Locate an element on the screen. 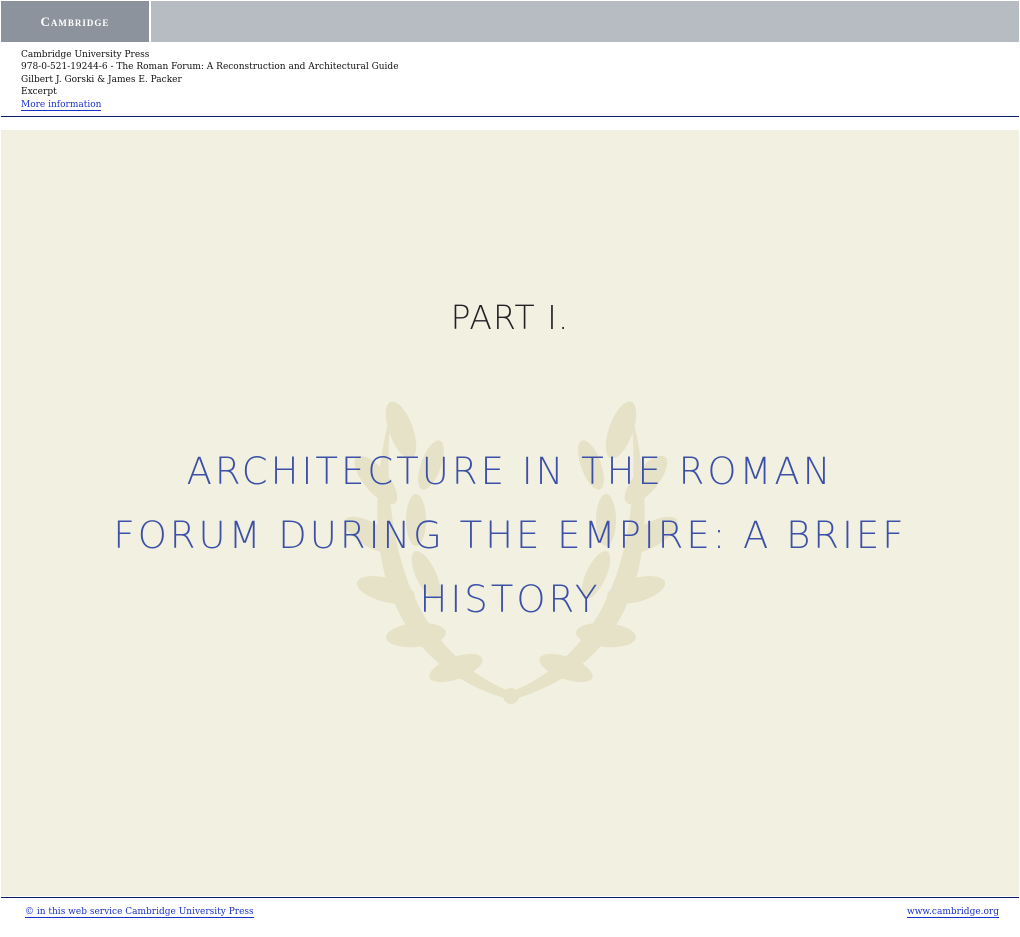 Image resolution: width=1020 pixels, height=937 pixels. more-information-link: More information is located at coordinates (61, 105).